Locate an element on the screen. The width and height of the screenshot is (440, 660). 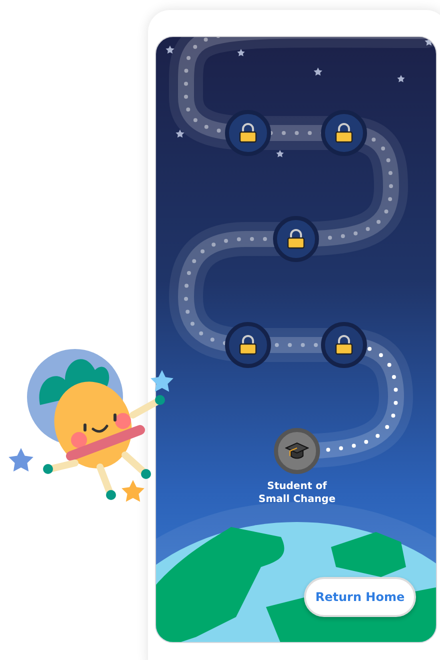
graduation-cap-icon is located at coordinates (297, 451).